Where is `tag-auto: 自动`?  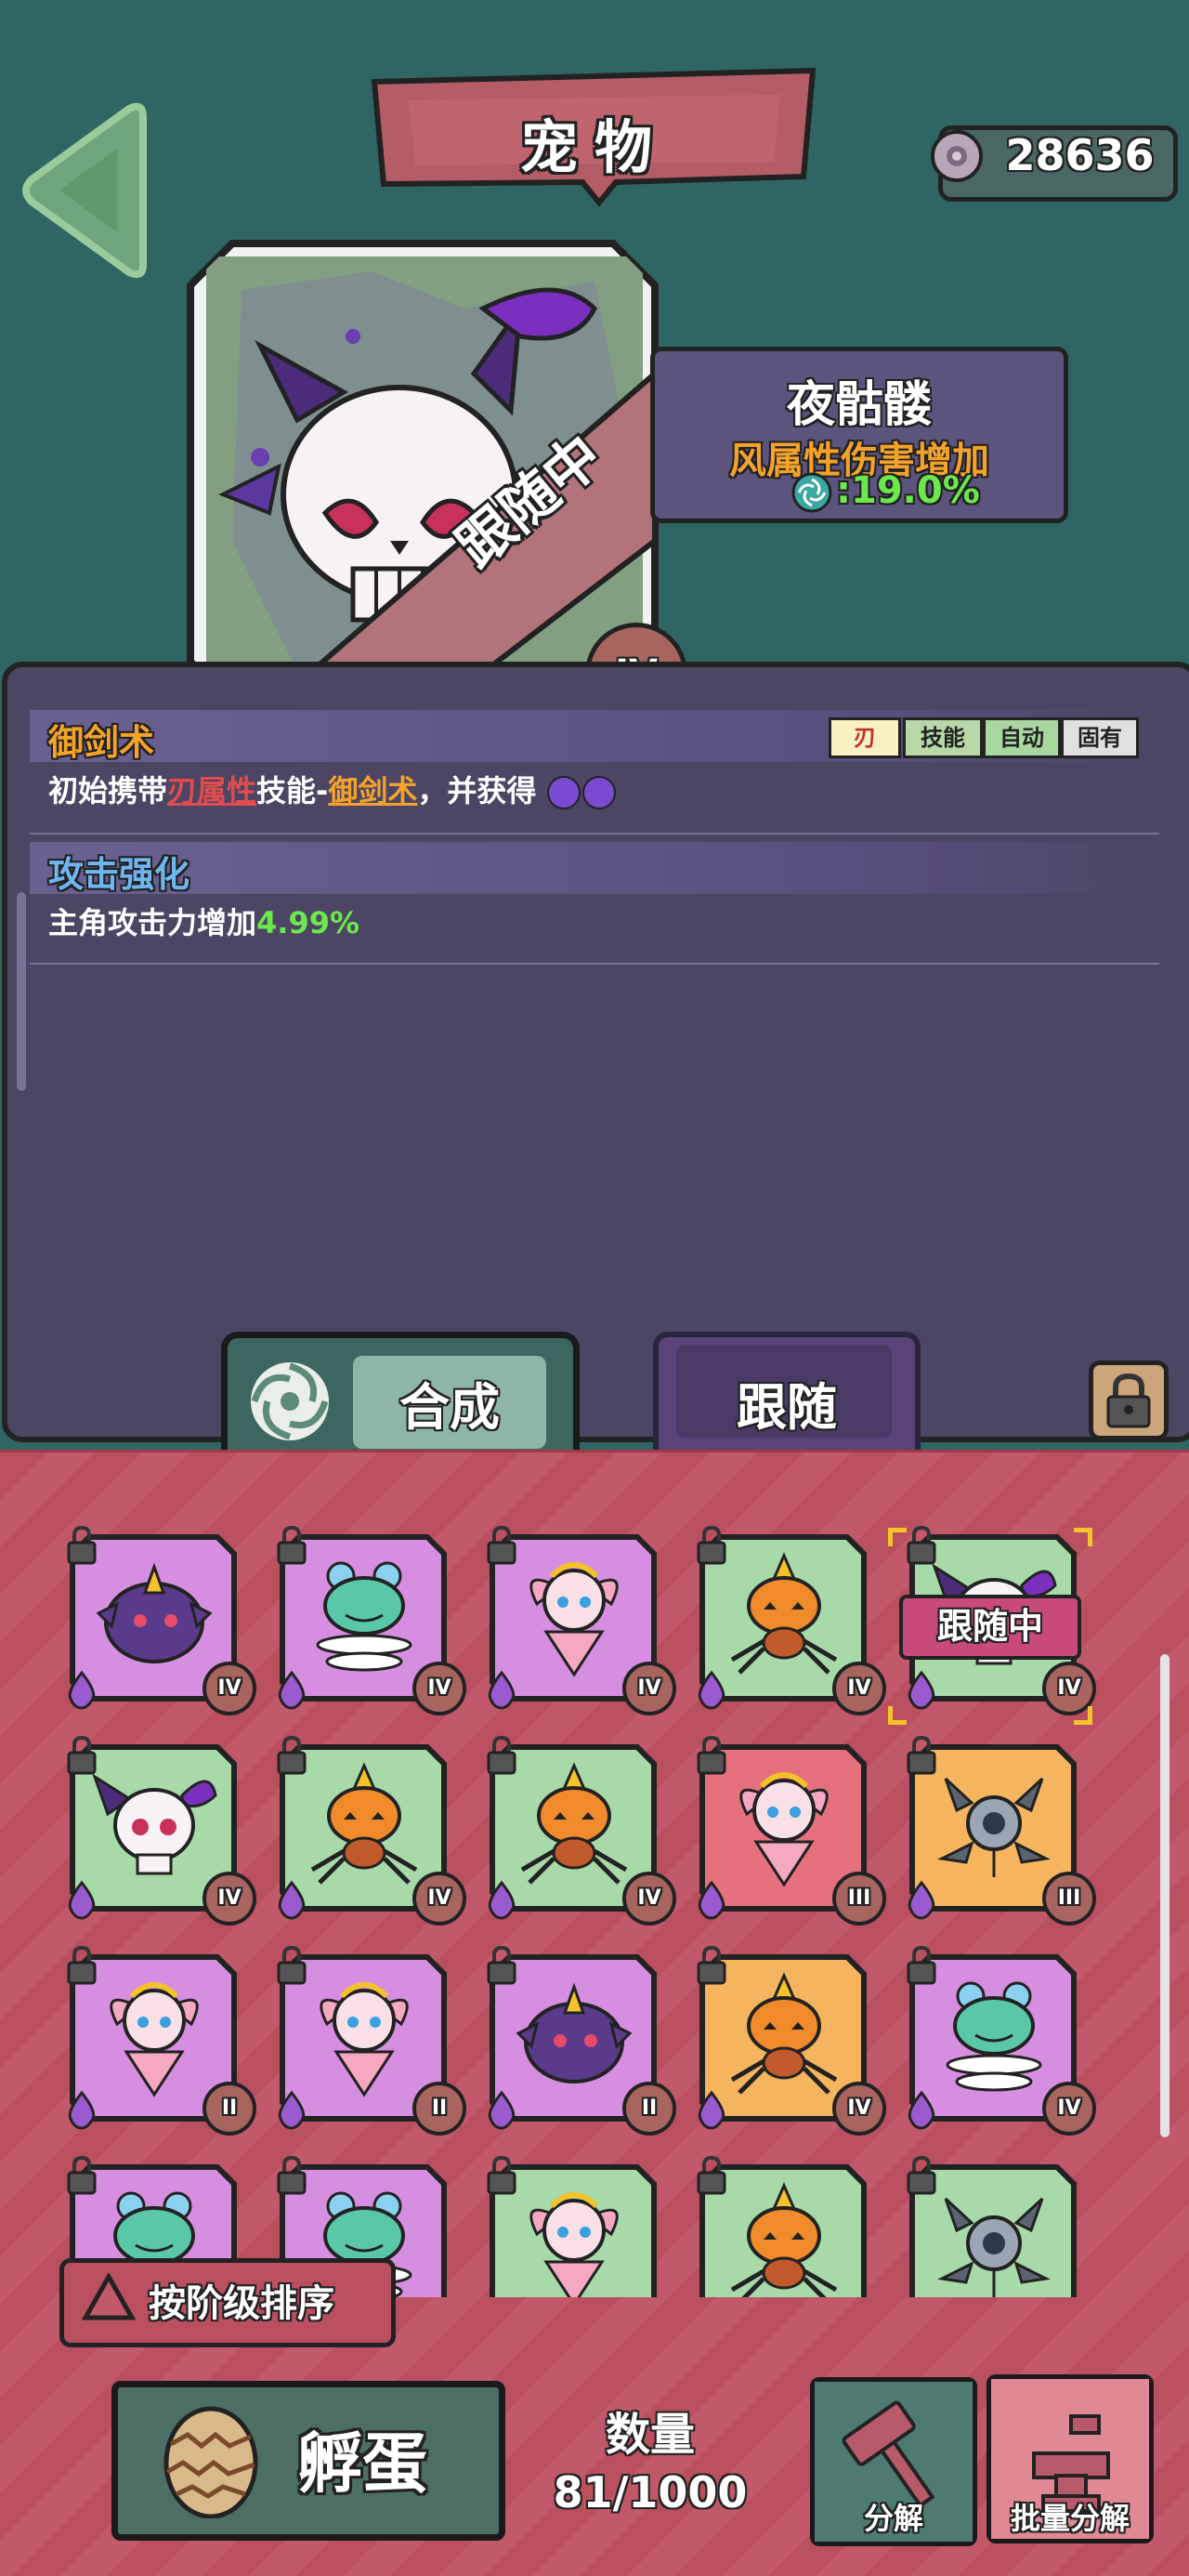 tag-auto: 自动 is located at coordinates (1022, 737).